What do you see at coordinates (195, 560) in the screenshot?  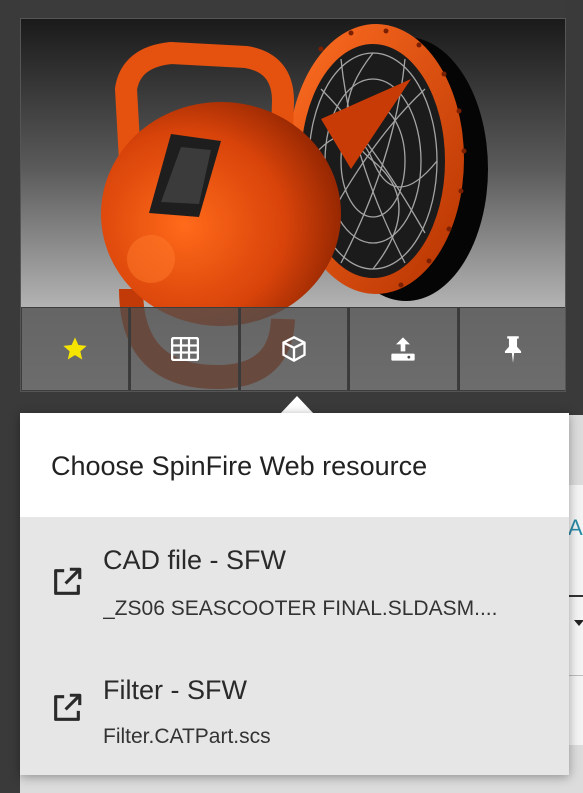 I see `resource-label: CAD file - SFW` at bounding box center [195, 560].